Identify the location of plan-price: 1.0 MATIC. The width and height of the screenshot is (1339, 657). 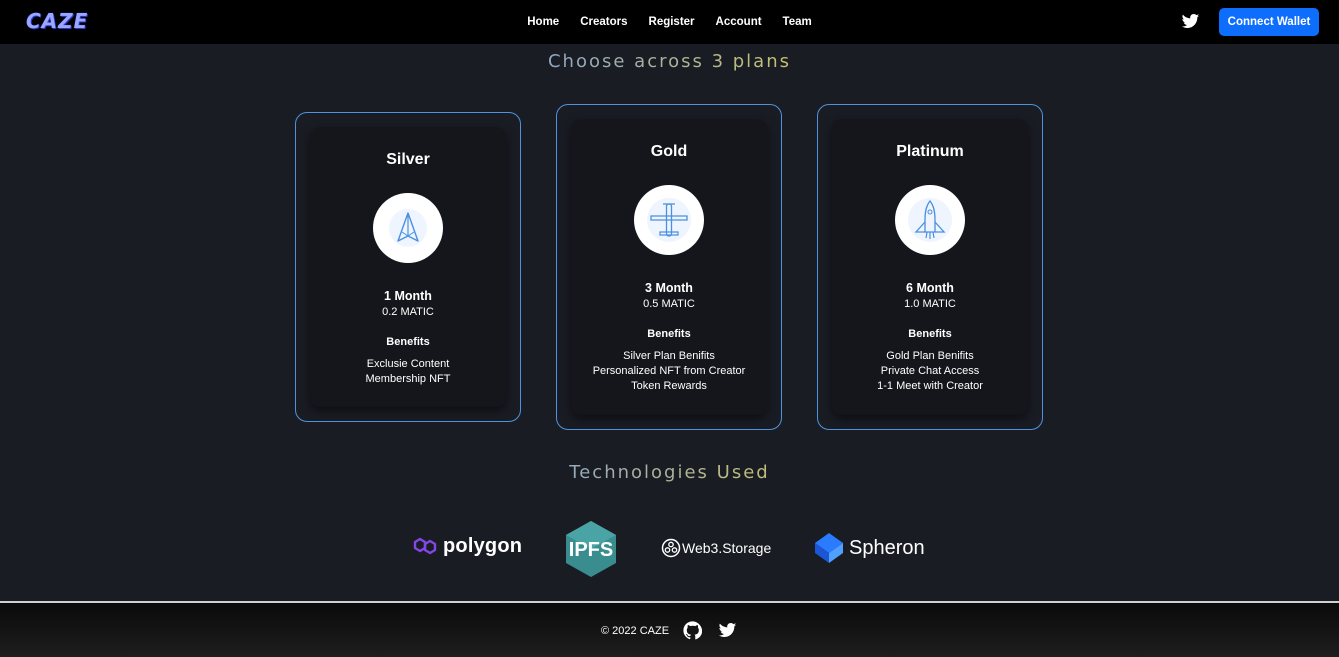
(930, 304).